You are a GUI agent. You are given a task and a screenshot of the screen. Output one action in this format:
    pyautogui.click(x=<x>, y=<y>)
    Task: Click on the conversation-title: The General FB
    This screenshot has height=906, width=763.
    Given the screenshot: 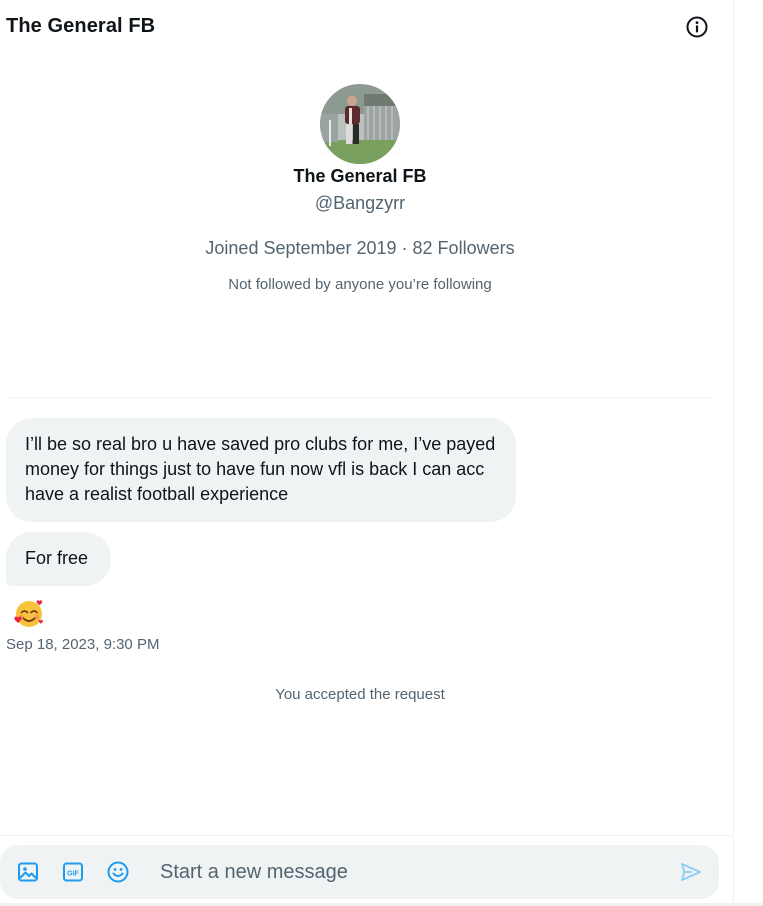 What is the action you would take?
    pyautogui.click(x=81, y=26)
    